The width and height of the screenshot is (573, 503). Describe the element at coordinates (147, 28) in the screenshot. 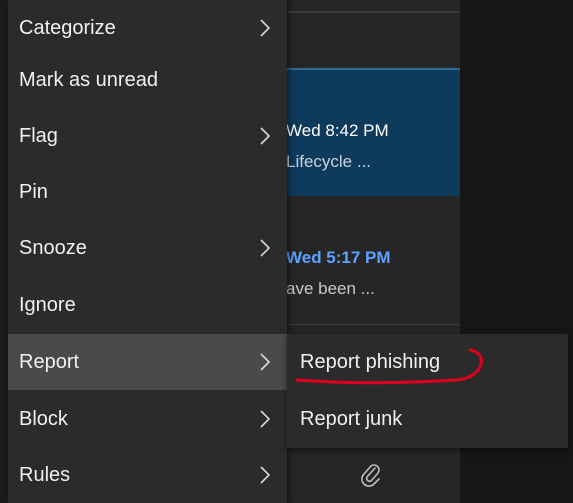

I see `menu-item-categorize: Categorize` at that location.